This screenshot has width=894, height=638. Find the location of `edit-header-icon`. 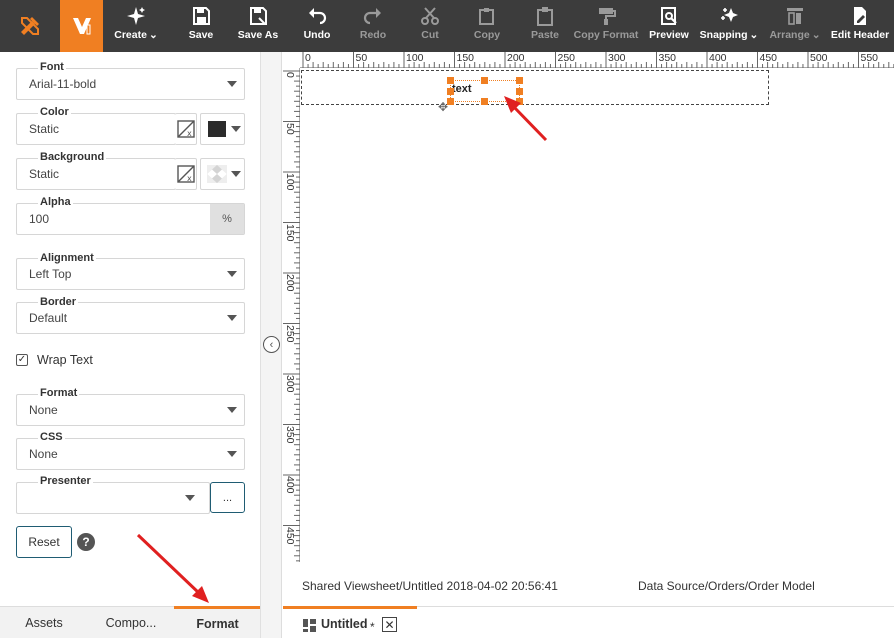

edit-header-icon is located at coordinates (860, 16).